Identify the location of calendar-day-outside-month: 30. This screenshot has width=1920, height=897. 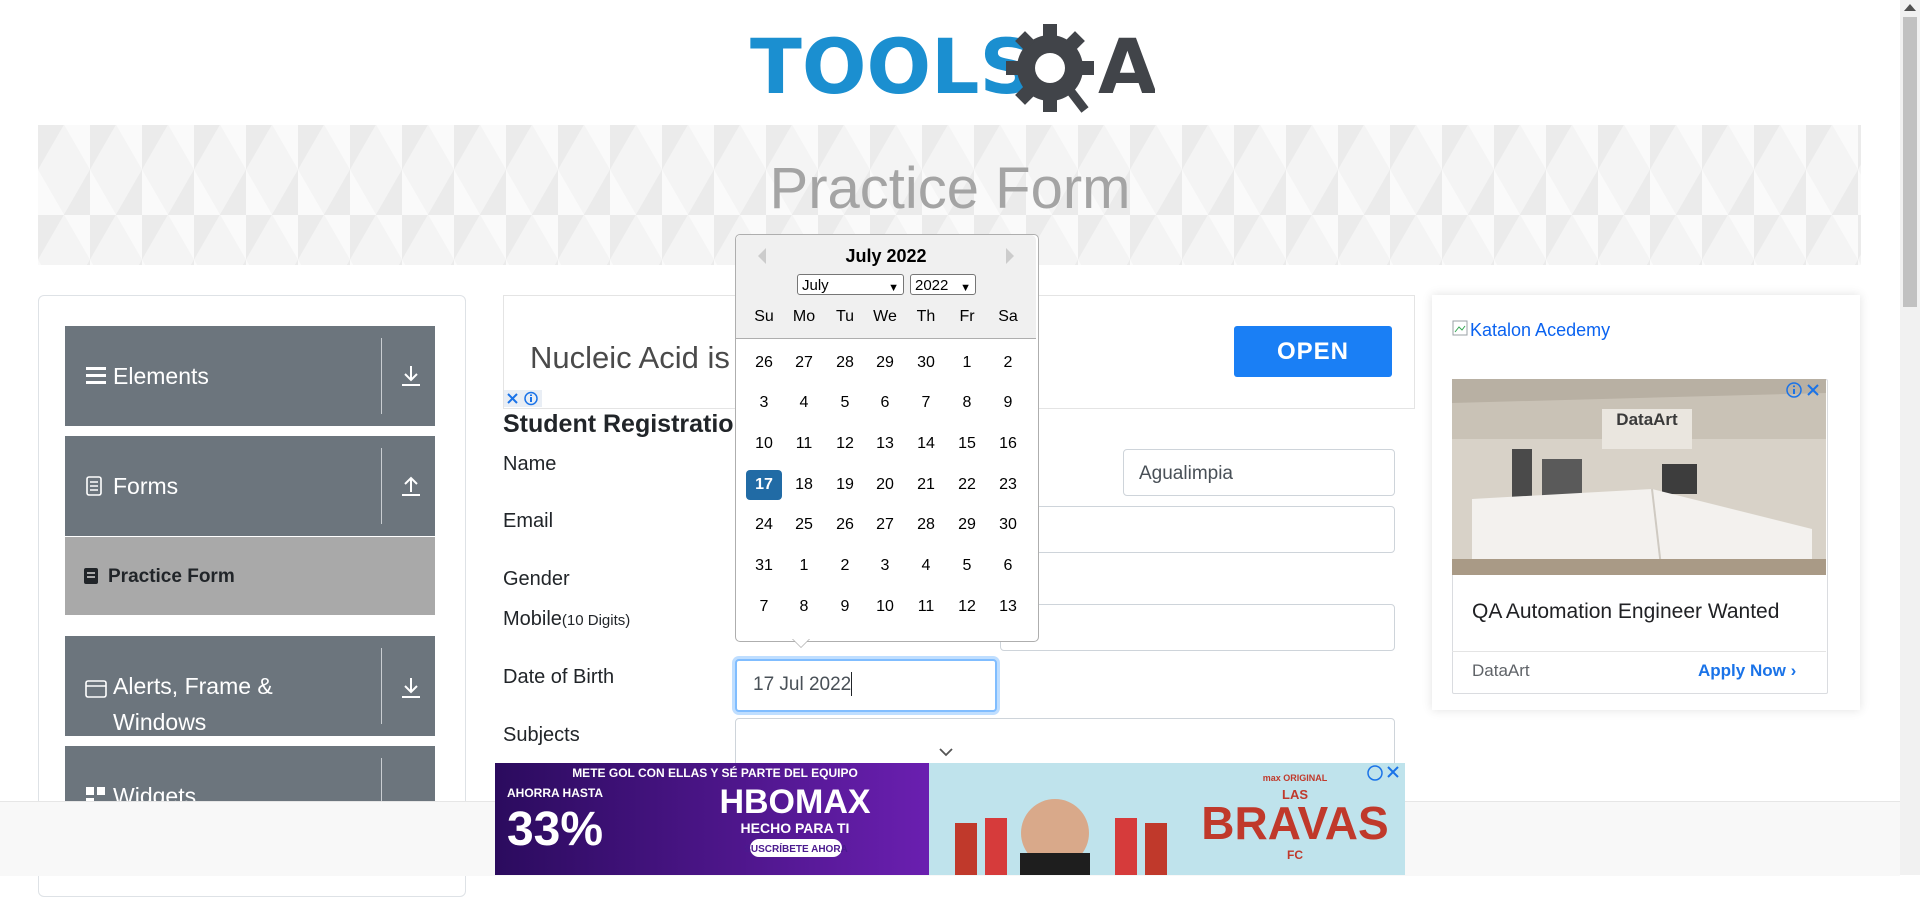
(926, 363).